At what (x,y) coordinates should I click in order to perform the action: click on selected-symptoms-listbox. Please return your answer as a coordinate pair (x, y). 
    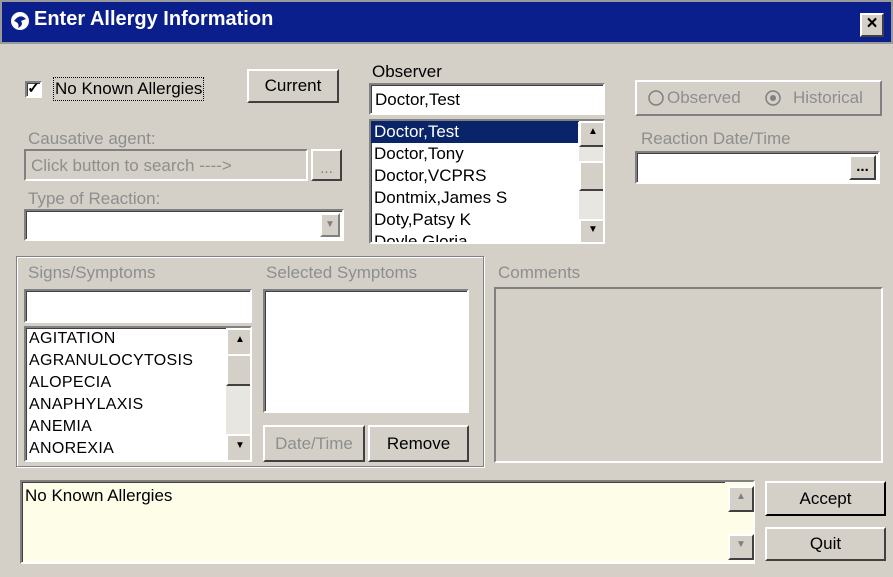
    Looking at the image, I should click on (366, 351).